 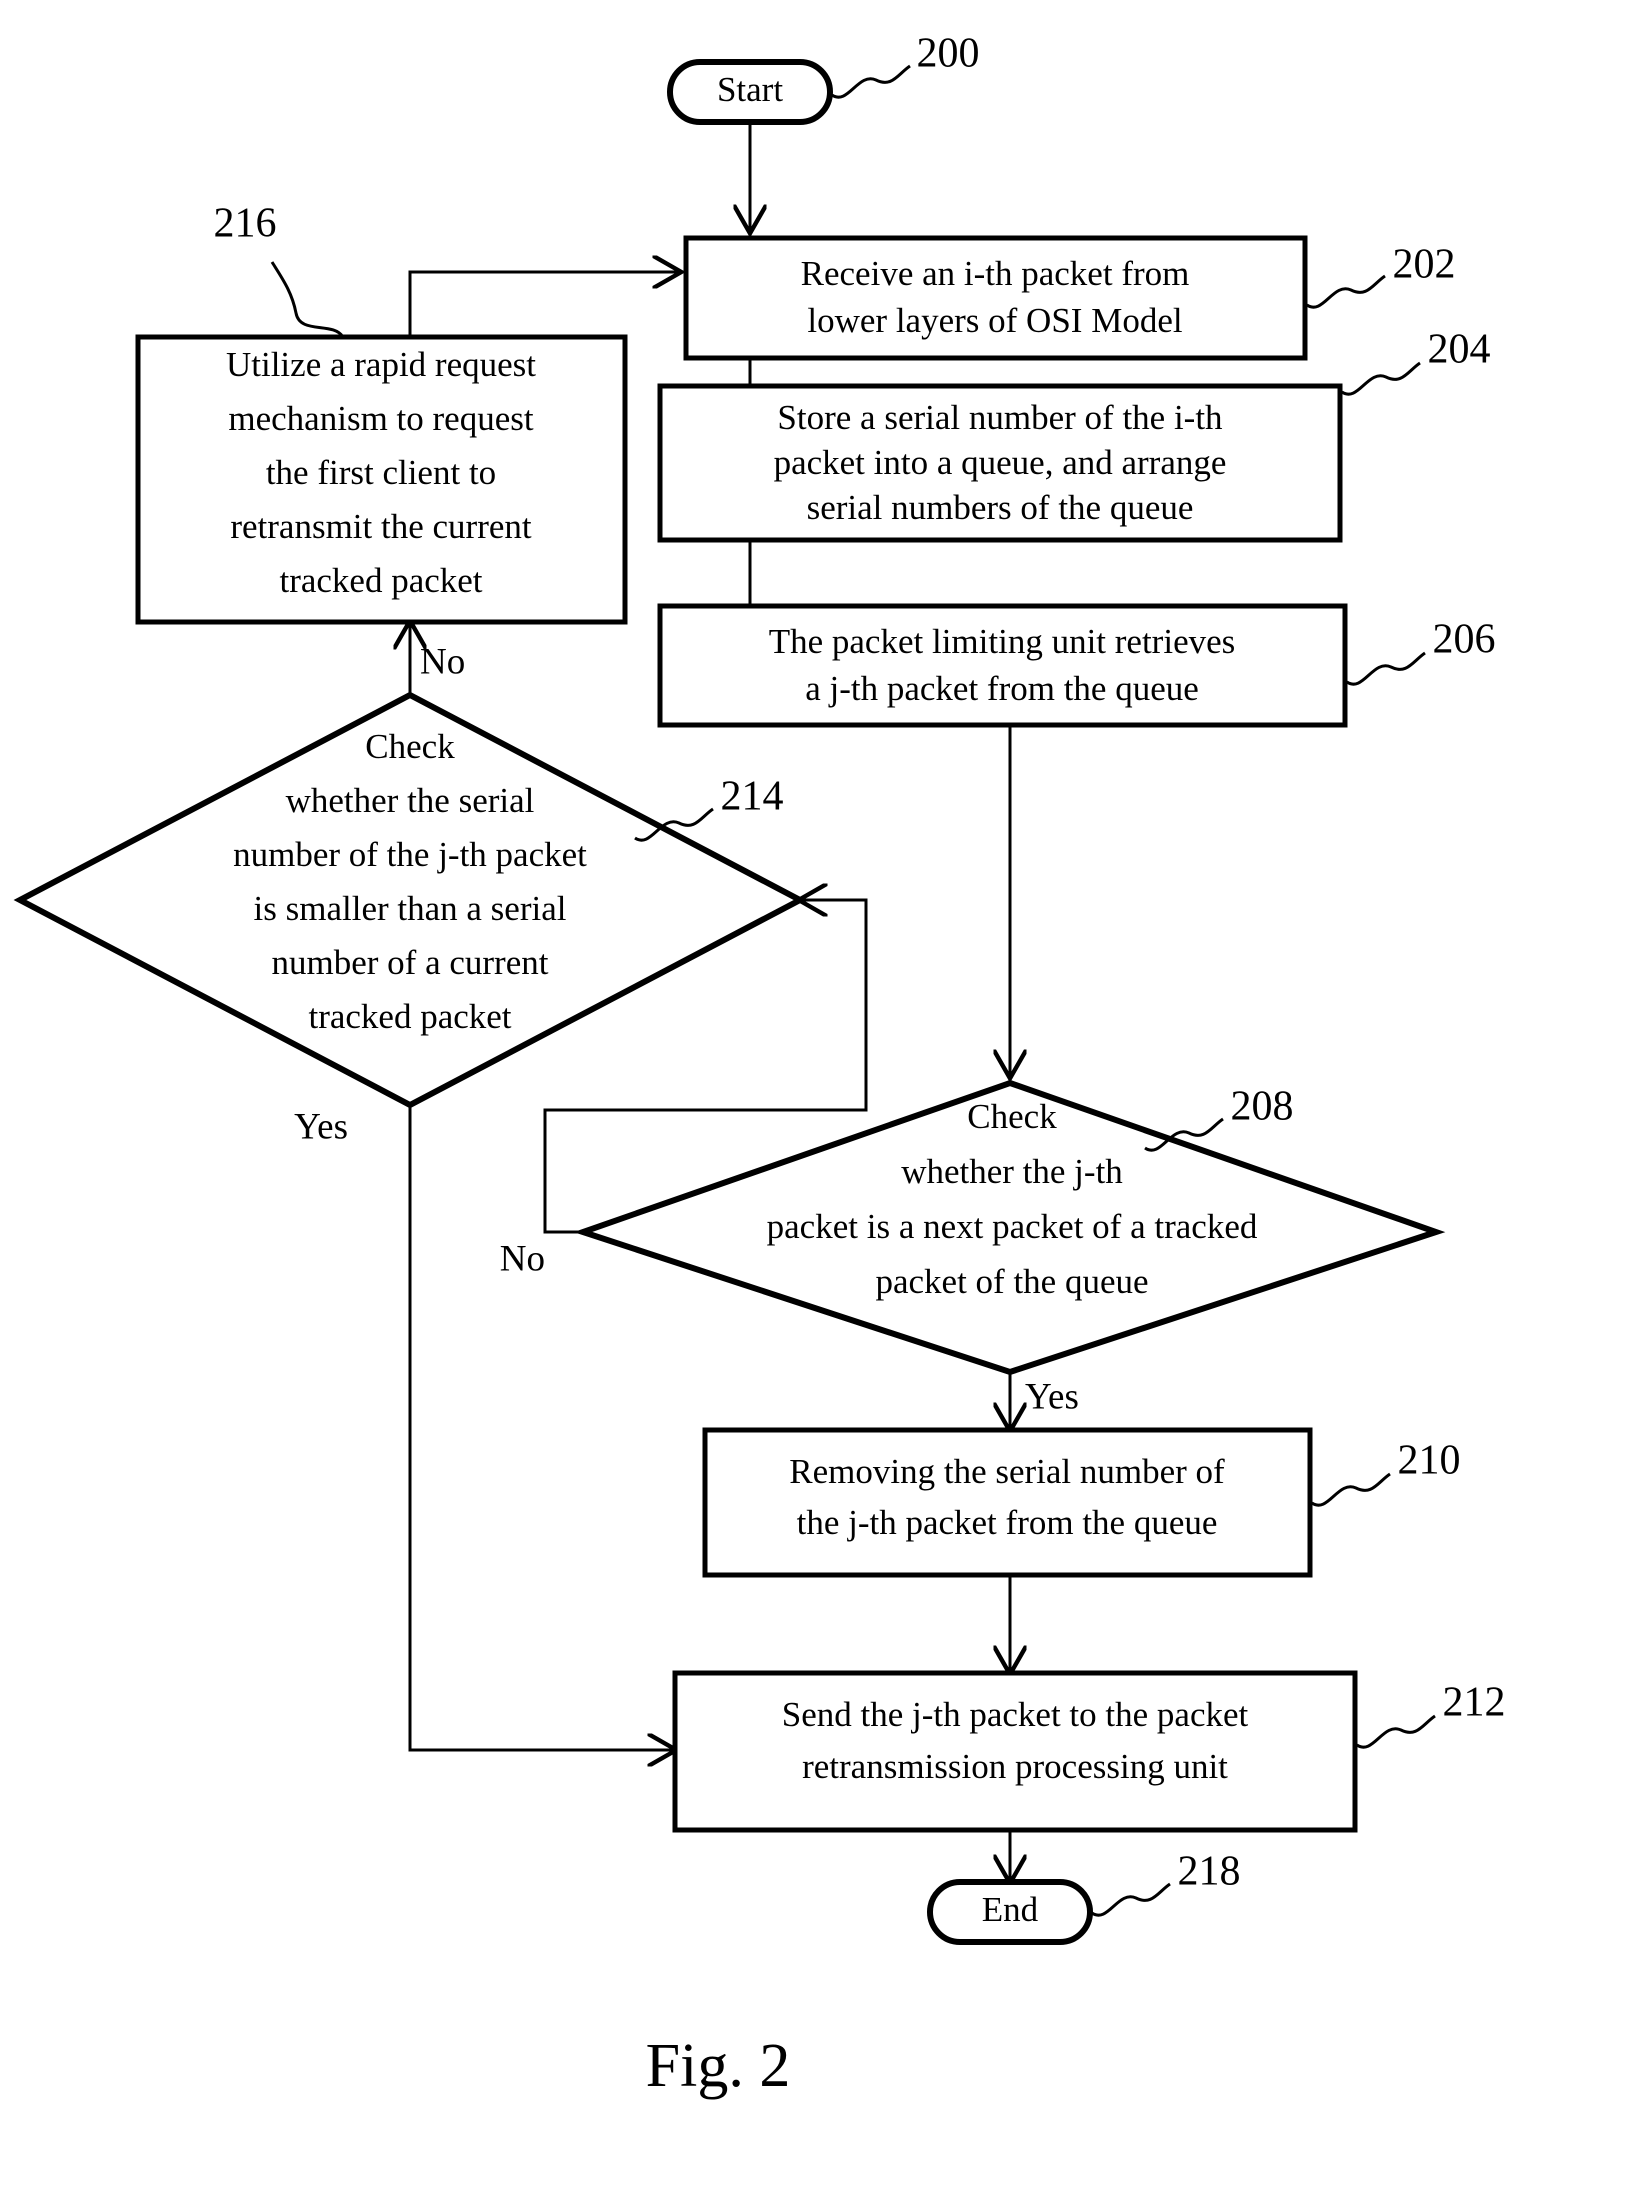 What do you see at coordinates (1015, 1766) in the screenshot?
I see `send-line-2: retransmission processing unit` at bounding box center [1015, 1766].